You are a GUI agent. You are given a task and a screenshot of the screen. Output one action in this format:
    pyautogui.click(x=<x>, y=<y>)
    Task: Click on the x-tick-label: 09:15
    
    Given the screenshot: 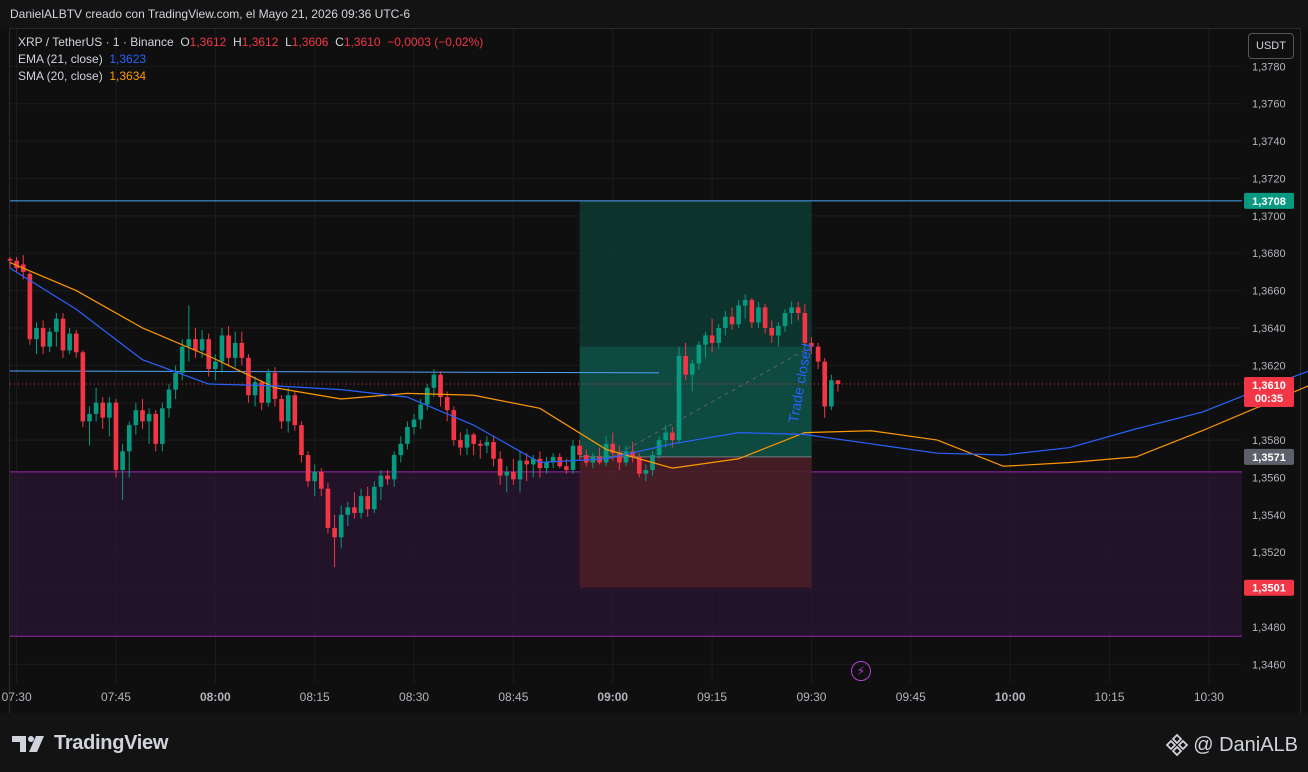 What is the action you would take?
    pyautogui.click(x=712, y=697)
    